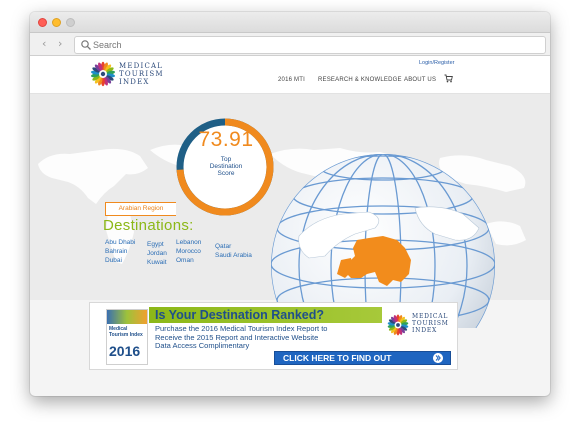  Describe the element at coordinates (70, 22) in the screenshot. I see `maximize-window-icon` at that location.